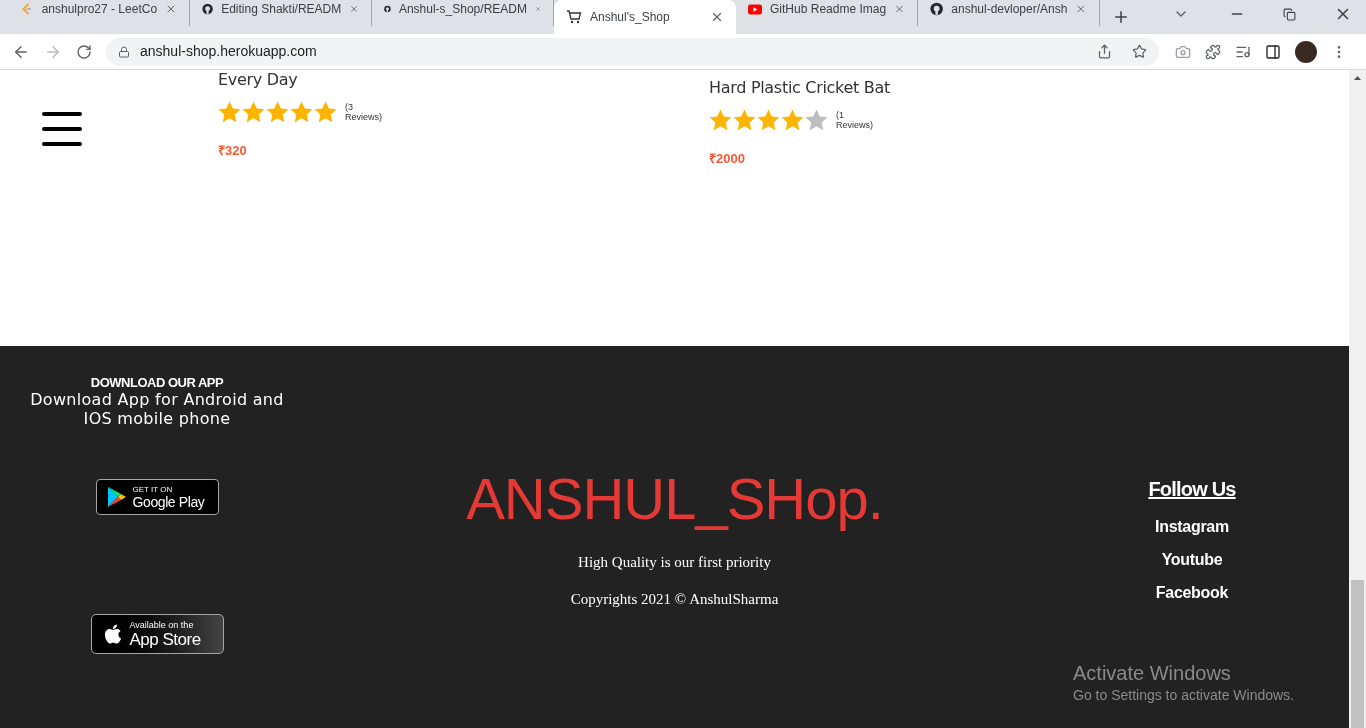 Image resolution: width=1366 pixels, height=728 pixels. What do you see at coordinates (574, 17) in the screenshot?
I see `cart-icon` at bounding box center [574, 17].